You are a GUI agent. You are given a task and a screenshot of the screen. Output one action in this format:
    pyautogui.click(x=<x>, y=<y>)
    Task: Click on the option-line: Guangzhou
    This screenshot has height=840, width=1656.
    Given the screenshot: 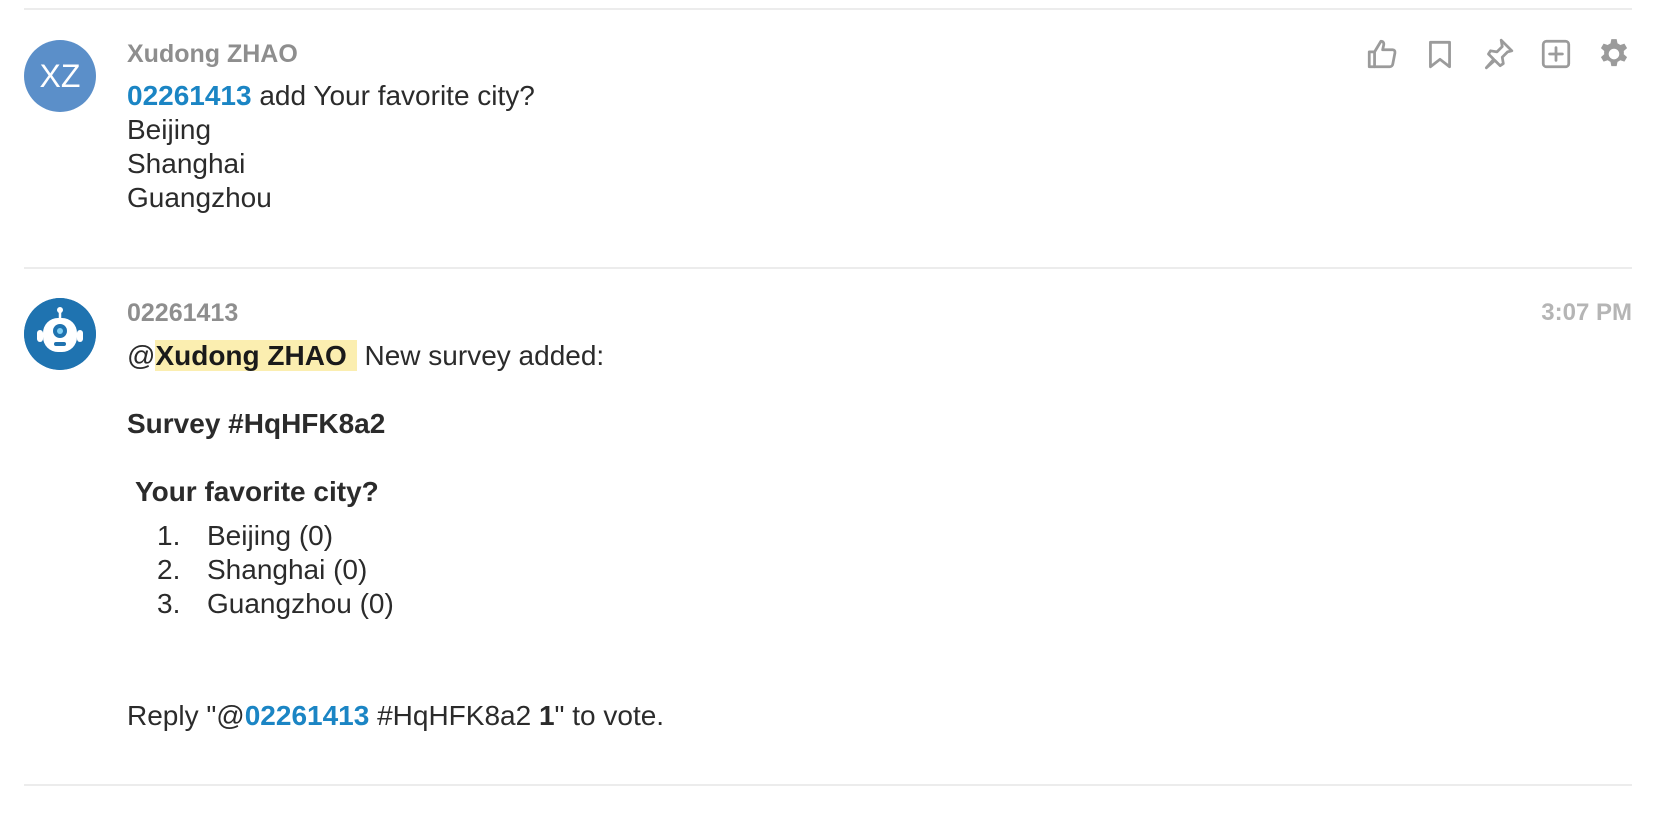 What is the action you would take?
    pyautogui.click(x=199, y=197)
    